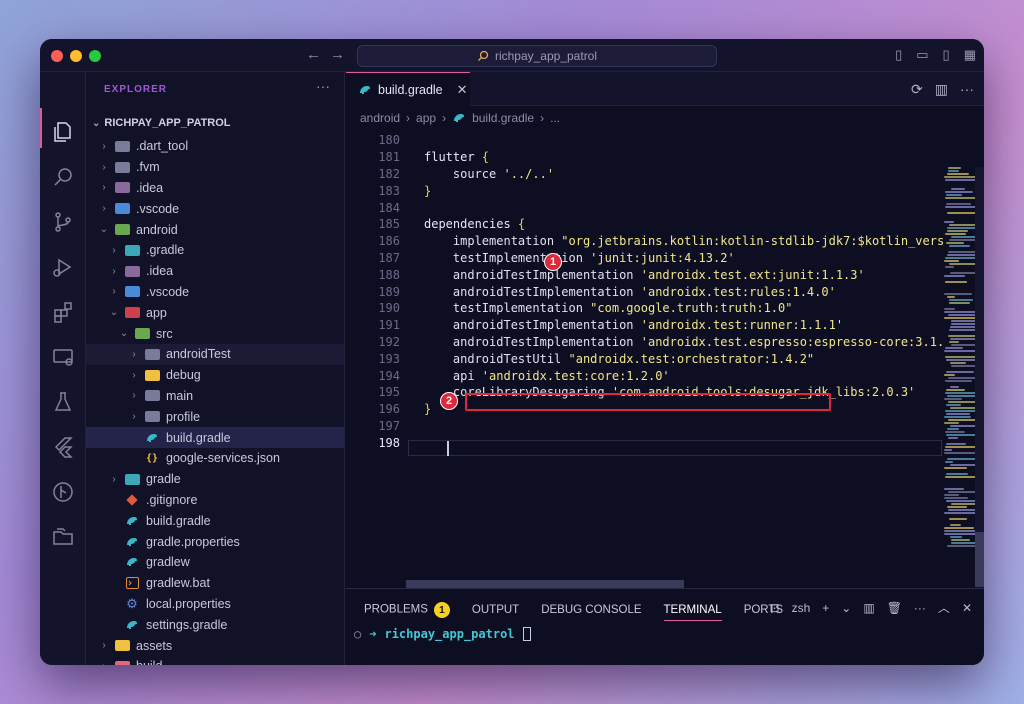 The width and height of the screenshot is (1024, 704). What do you see at coordinates (946, 55) in the screenshot?
I see `toggle-secondary-sidebar-icon: ▯` at bounding box center [946, 55].